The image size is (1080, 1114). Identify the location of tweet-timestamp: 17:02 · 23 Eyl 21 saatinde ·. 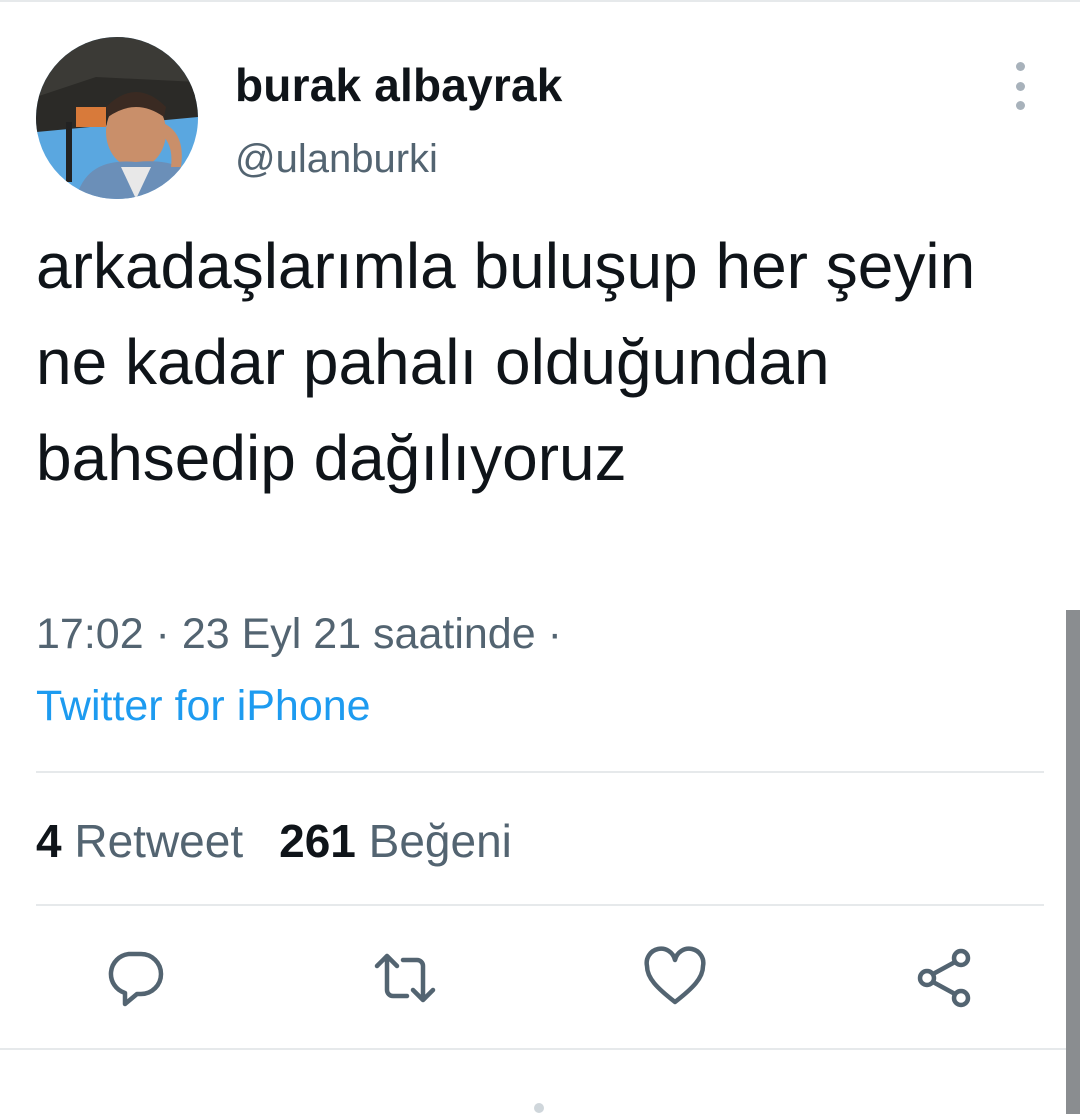
(299, 634).